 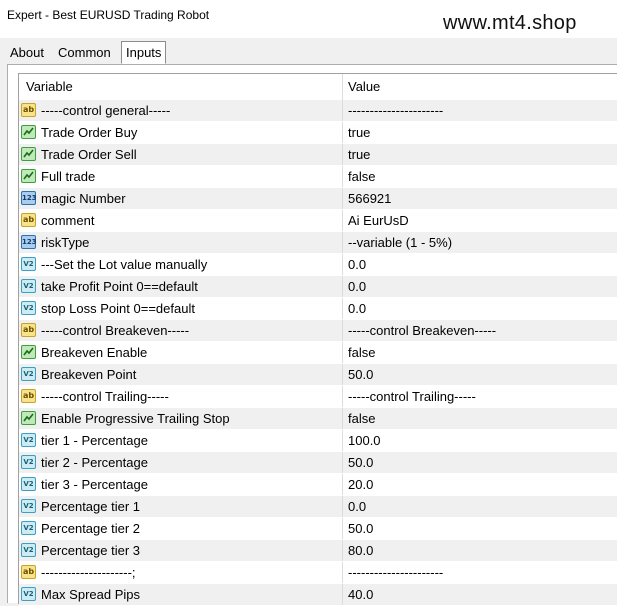 I want to click on table-row: Trade Order Buy true, so click(x=318, y=133).